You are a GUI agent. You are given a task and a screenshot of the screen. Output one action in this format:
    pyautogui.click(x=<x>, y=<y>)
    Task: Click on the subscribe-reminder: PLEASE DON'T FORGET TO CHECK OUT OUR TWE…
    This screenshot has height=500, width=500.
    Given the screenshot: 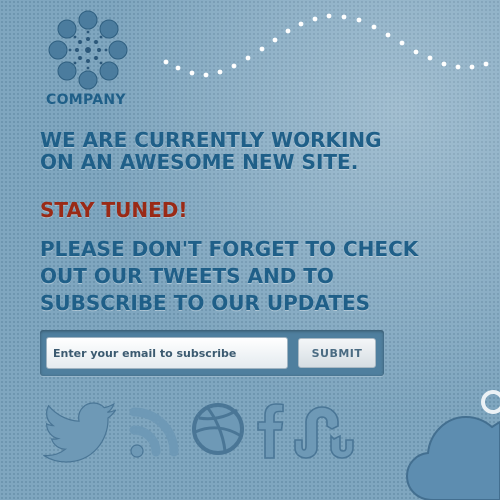 What is the action you would take?
    pyautogui.click(x=260, y=276)
    